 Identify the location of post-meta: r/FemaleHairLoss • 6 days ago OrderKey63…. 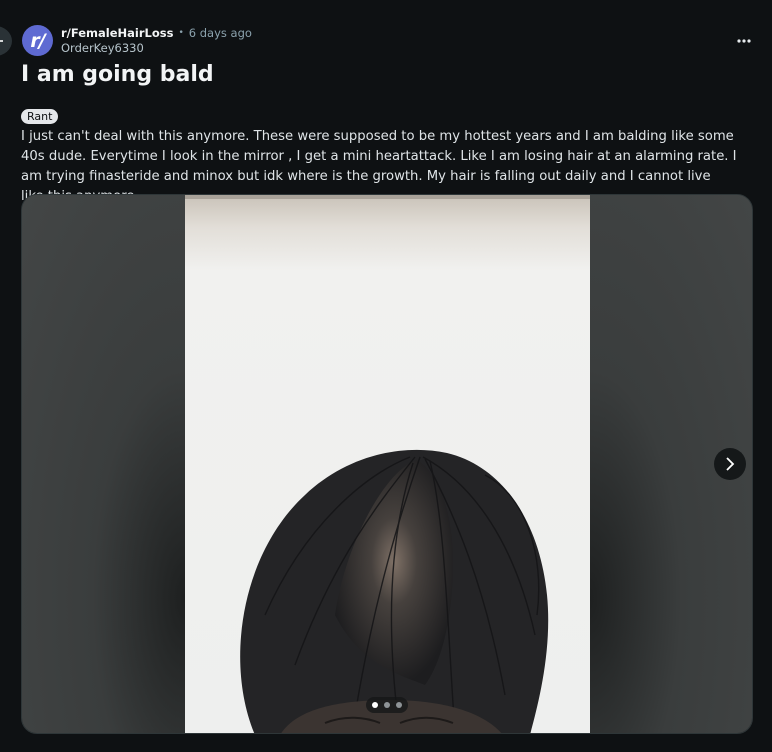
(156, 41).